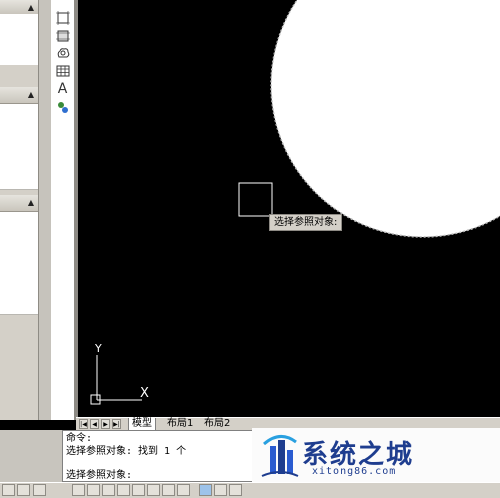  Describe the element at coordinates (45, 210) in the screenshot. I see `palette-scrollbar` at that location.